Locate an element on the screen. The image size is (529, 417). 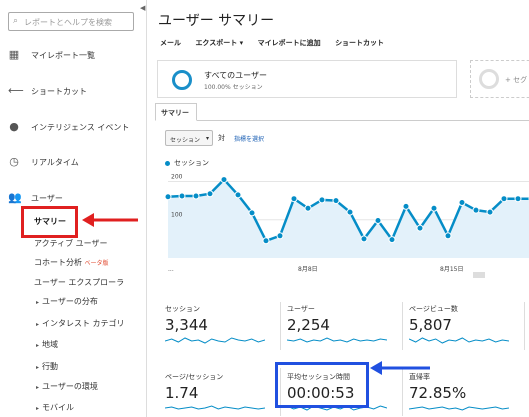
x-tick-label: 8月8日 is located at coordinates (308, 269).